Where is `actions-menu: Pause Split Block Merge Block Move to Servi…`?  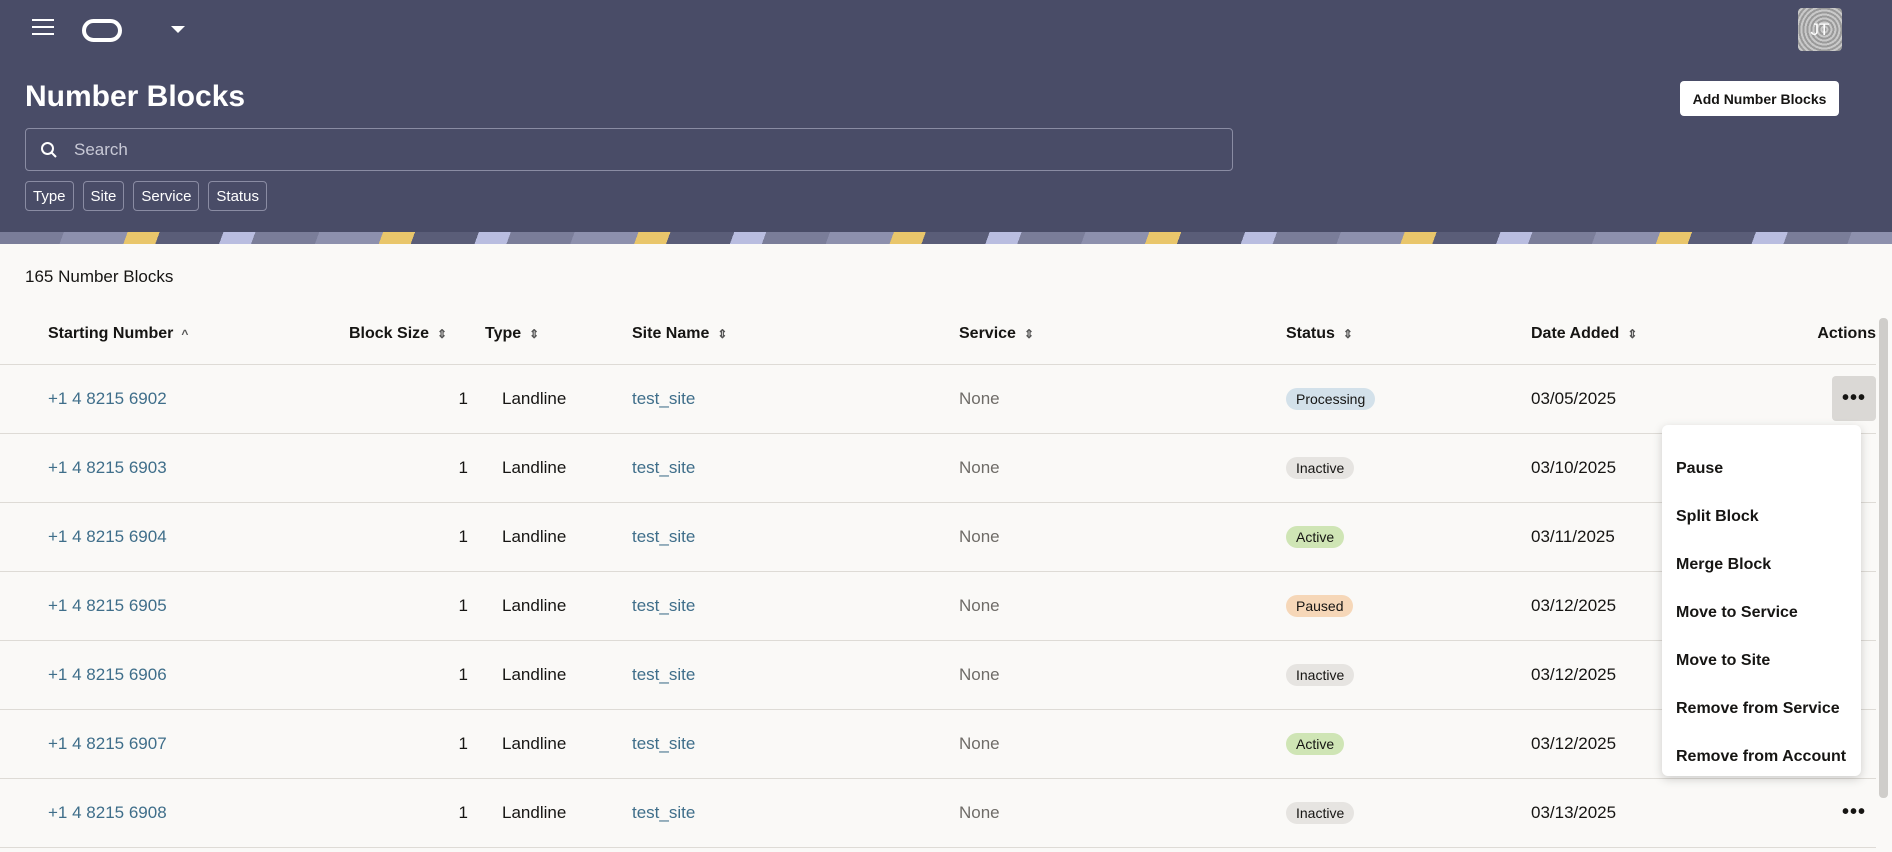 actions-menu: Pause Split Block Merge Block Move to Servi… is located at coordinates (1761, 600).